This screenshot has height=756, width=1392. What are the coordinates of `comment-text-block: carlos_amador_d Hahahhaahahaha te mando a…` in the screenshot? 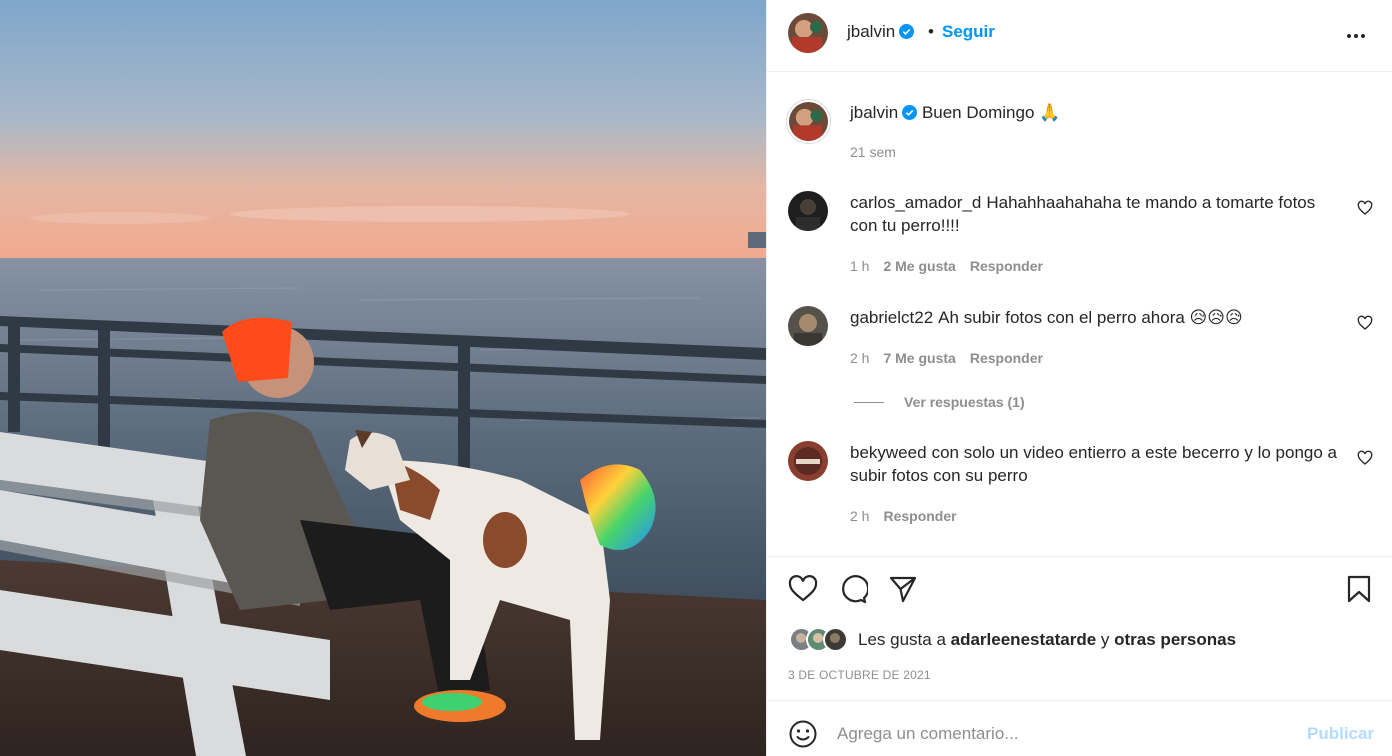 It's located at (1094, 214).